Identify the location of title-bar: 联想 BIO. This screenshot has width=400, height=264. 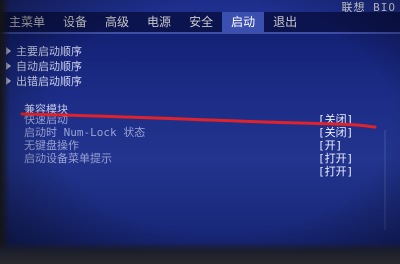
(200, 7).